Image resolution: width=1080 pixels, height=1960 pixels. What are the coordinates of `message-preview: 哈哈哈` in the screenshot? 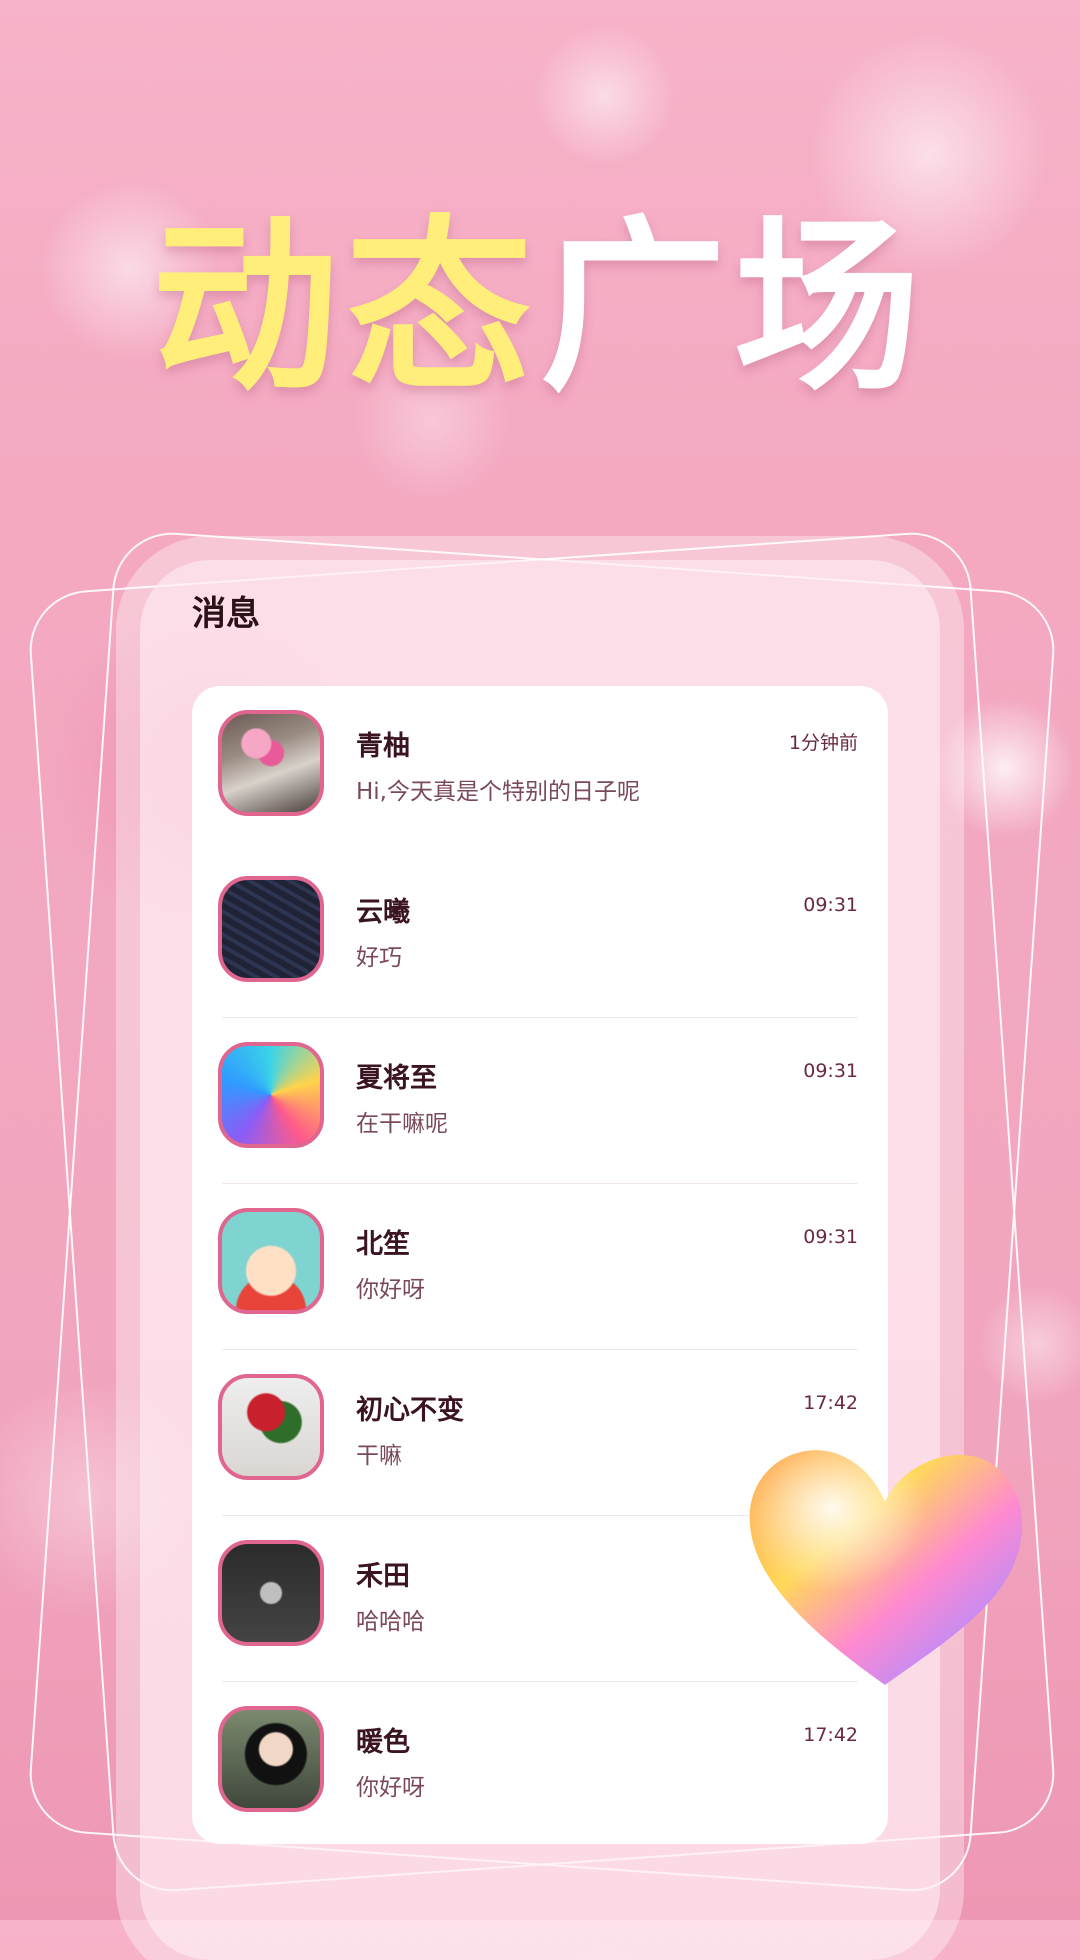 It's located at (390, 1622).